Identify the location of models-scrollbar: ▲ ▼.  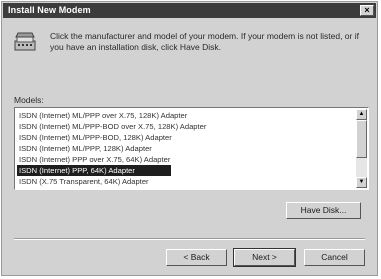
(361, 148).